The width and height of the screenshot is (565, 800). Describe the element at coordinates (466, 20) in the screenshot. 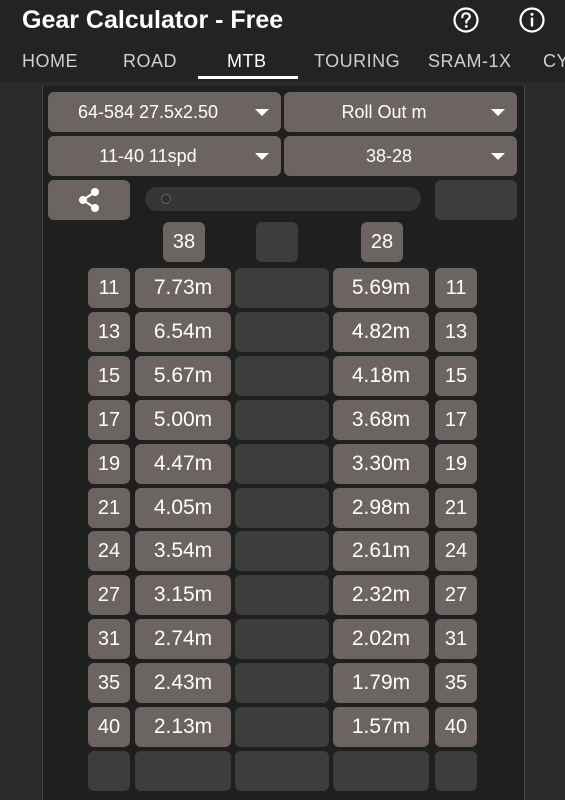

I see `help-circle-icon` at that location.